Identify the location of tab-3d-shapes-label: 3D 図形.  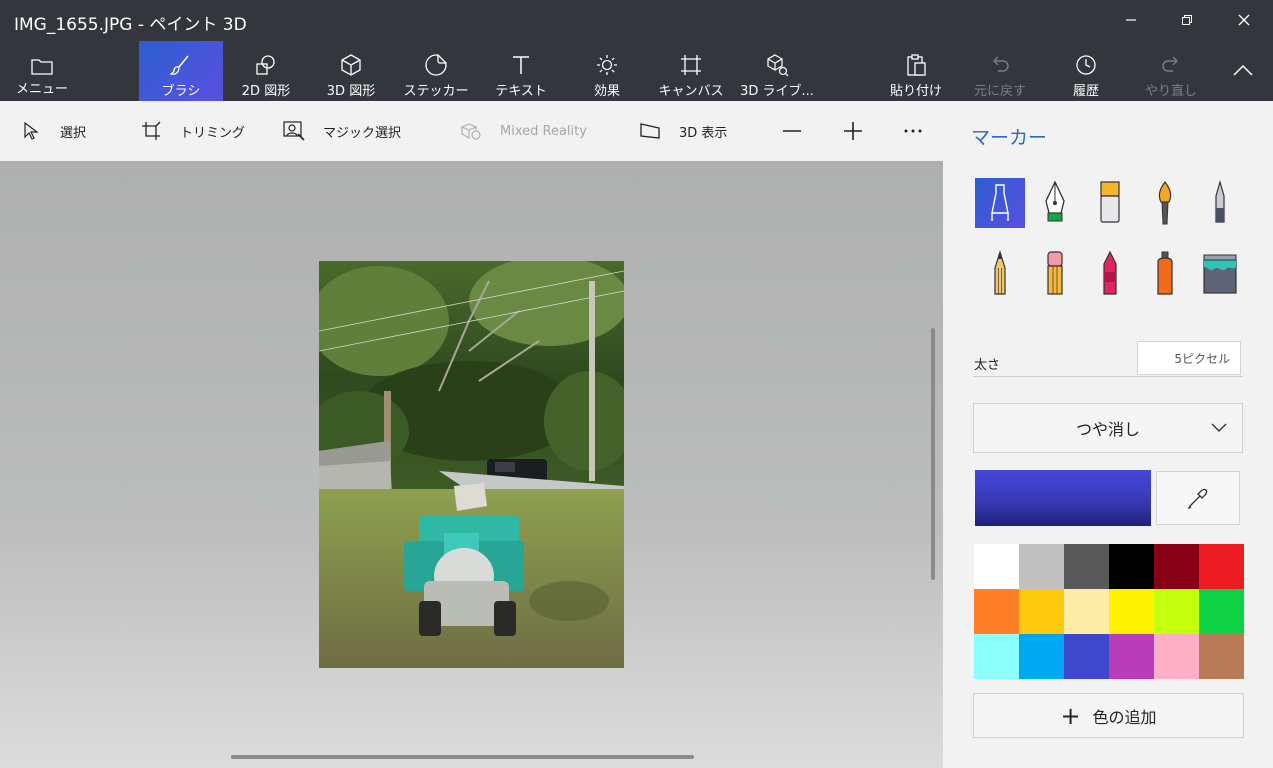
(351, 91).